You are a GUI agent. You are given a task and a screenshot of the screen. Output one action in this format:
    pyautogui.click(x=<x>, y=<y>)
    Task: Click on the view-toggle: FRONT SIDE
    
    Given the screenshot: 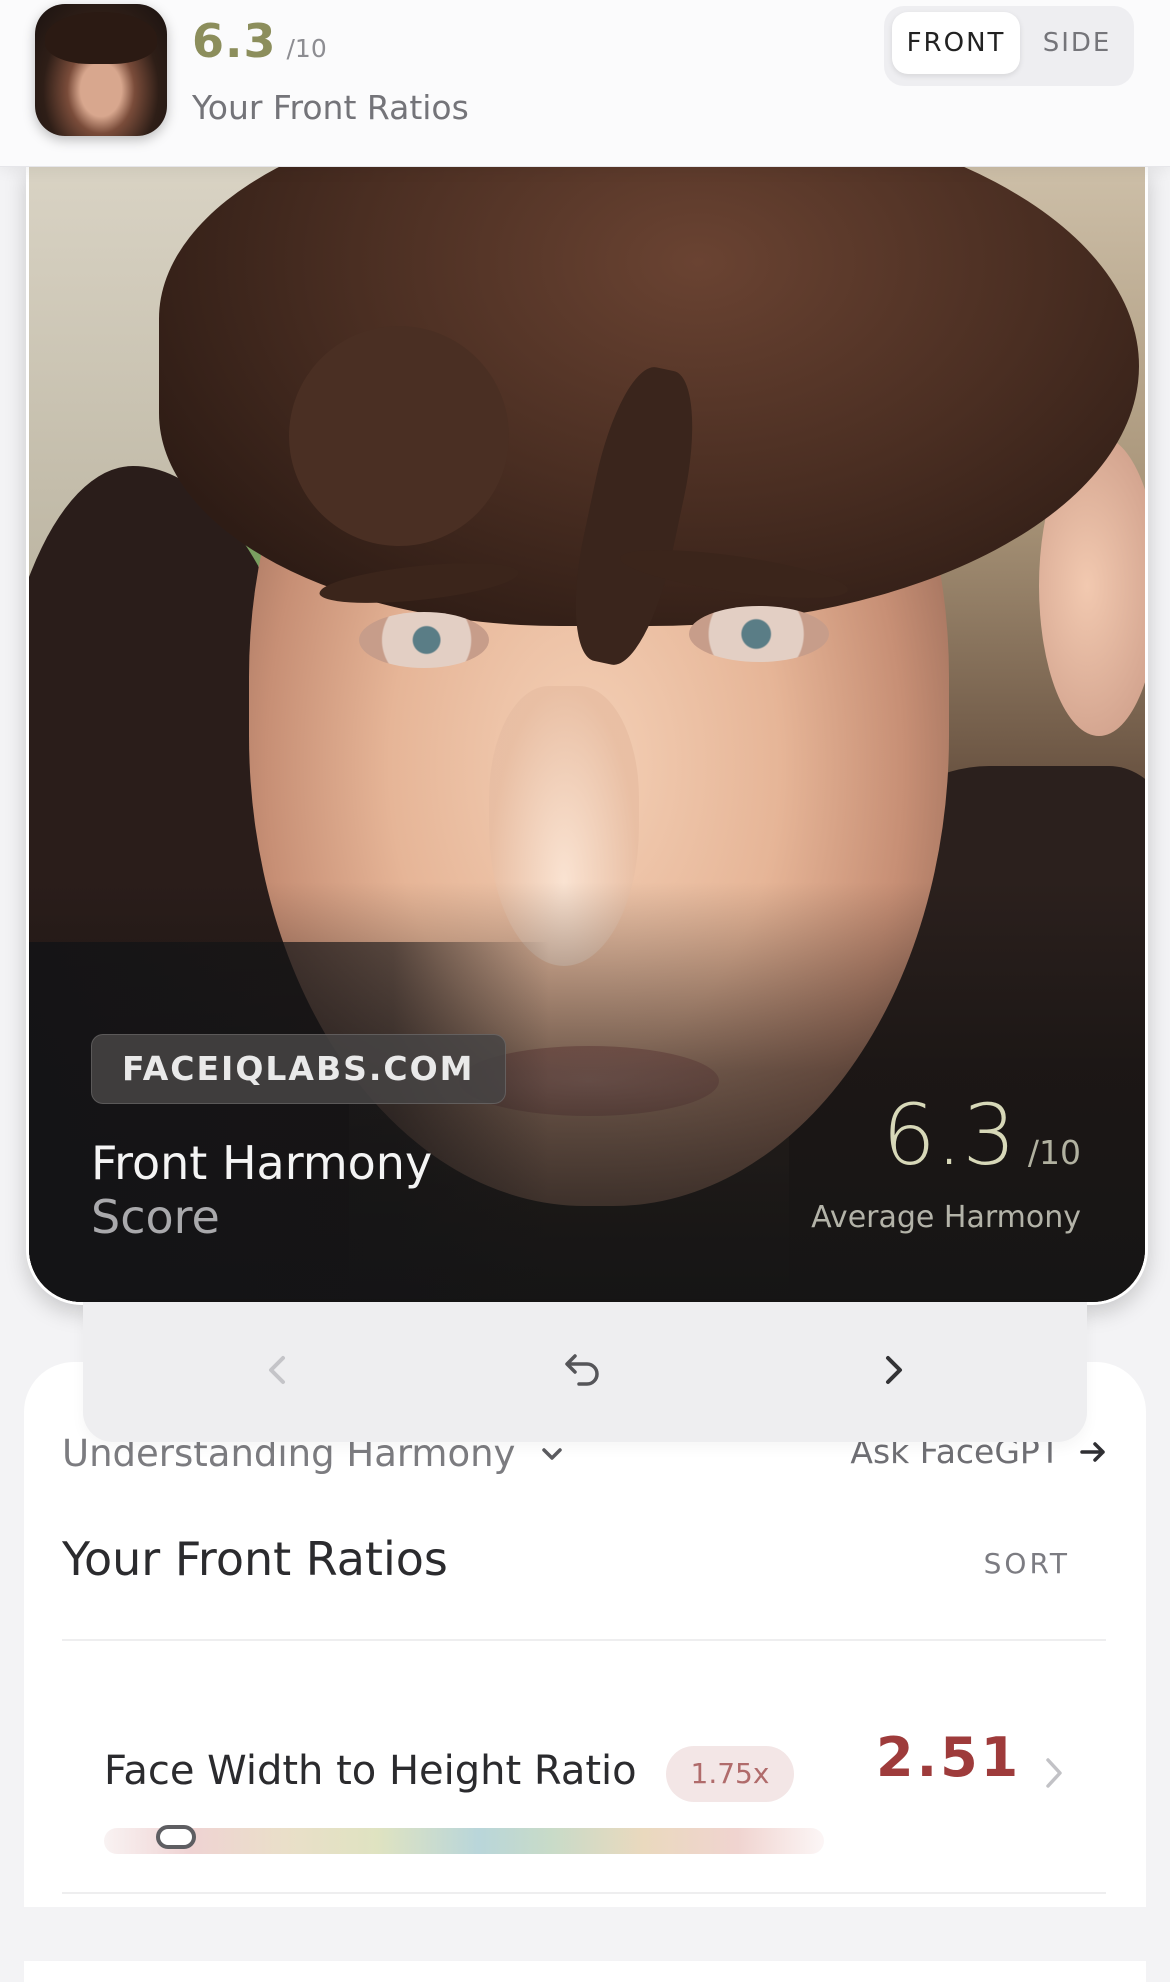 What is the action you would take?
    pyautogui.click(x=1009, y=46)
    